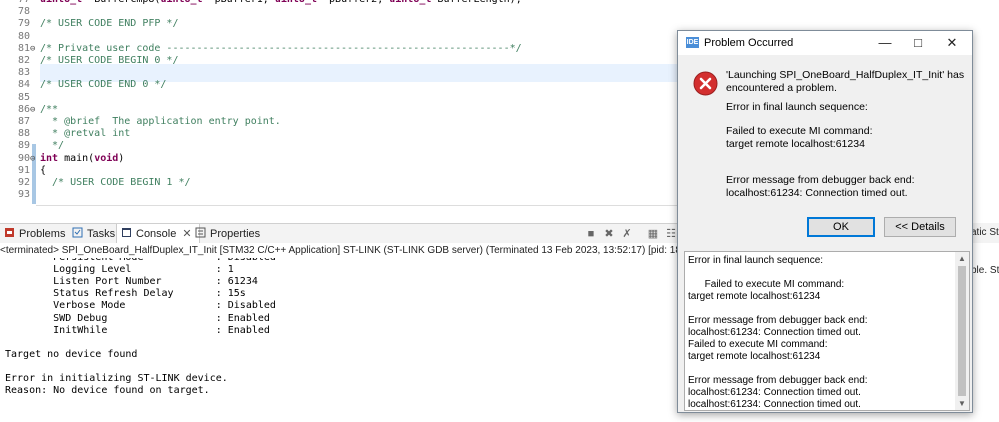  Describe the element at coordinates (671, 234) in the screenshot. I see `clear-console-icon: ☷` at that location.